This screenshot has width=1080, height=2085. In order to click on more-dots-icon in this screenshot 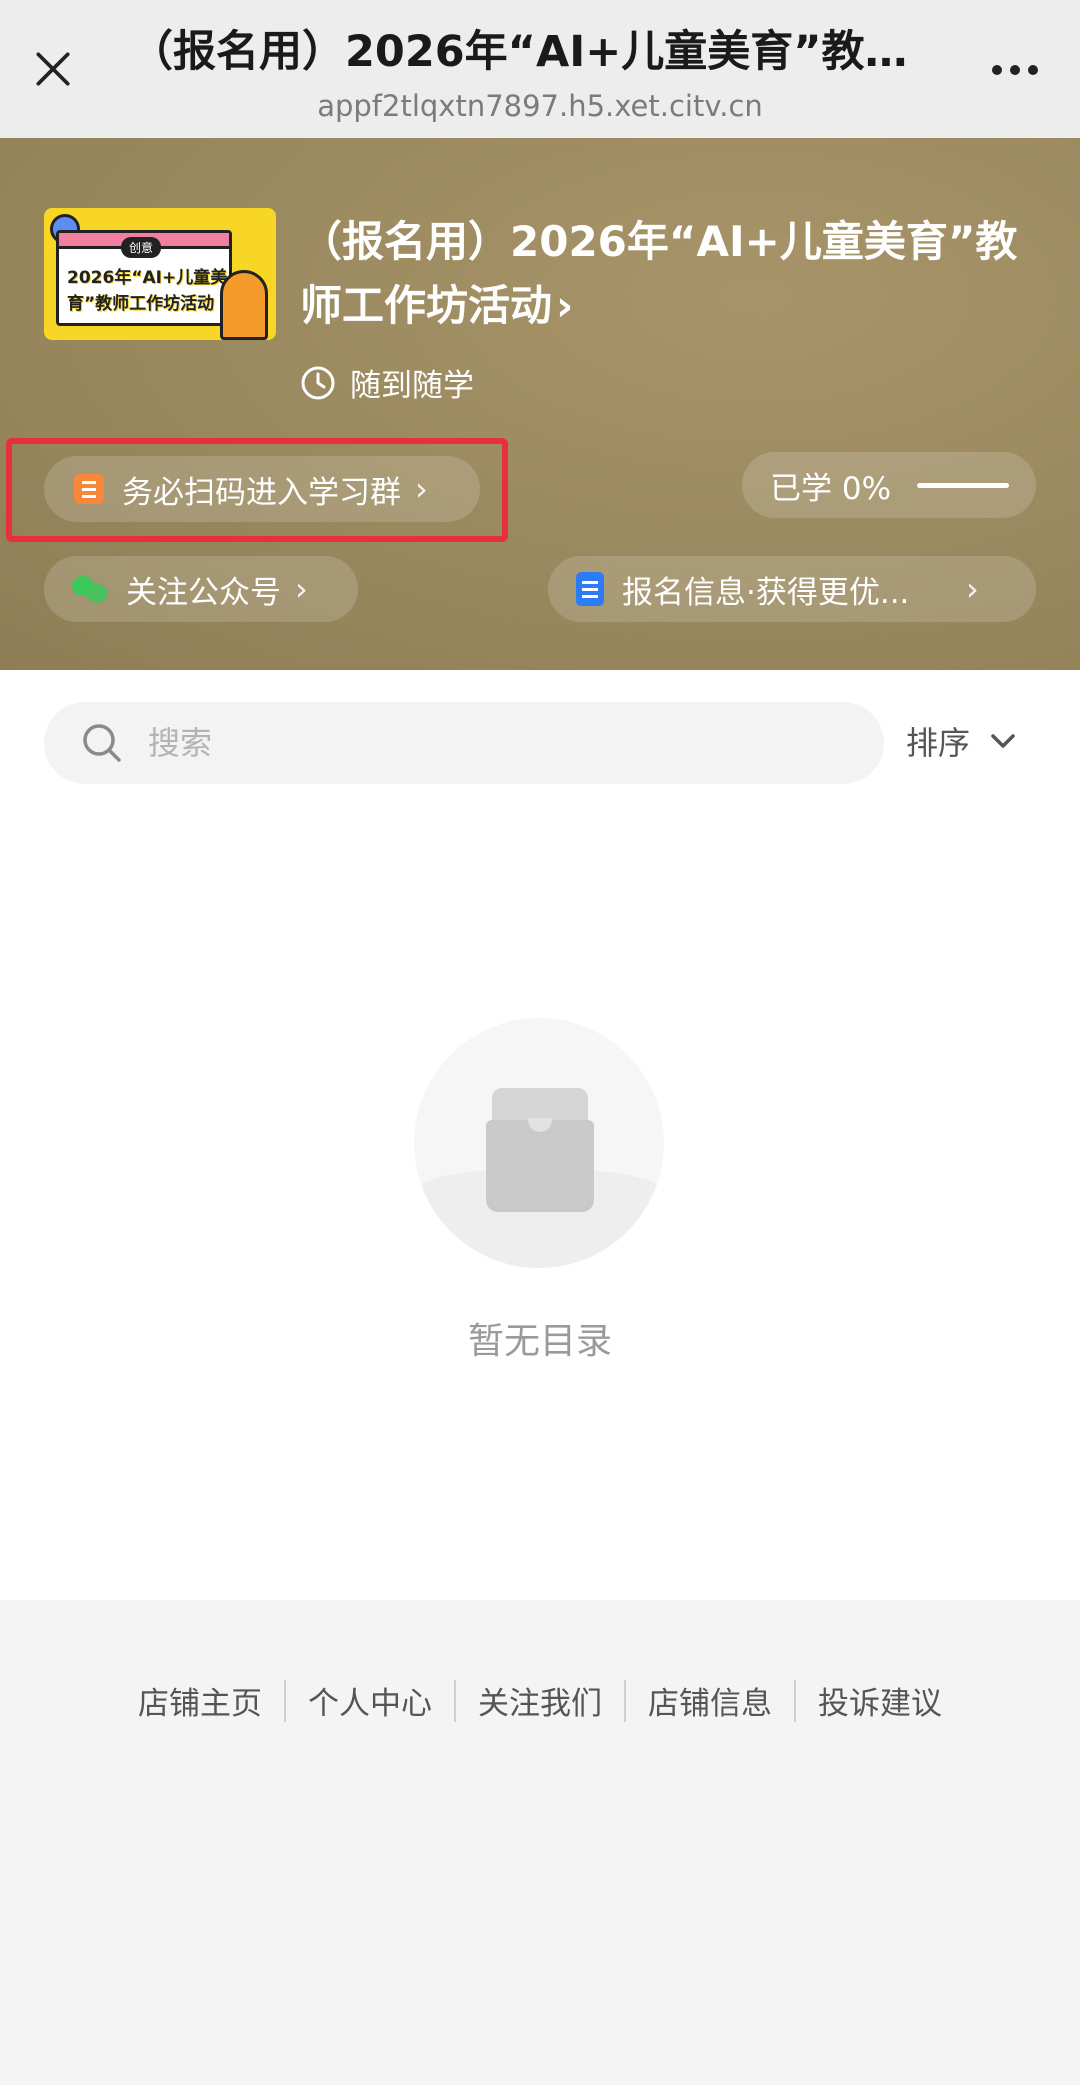, I will do `click(997, 70)`.